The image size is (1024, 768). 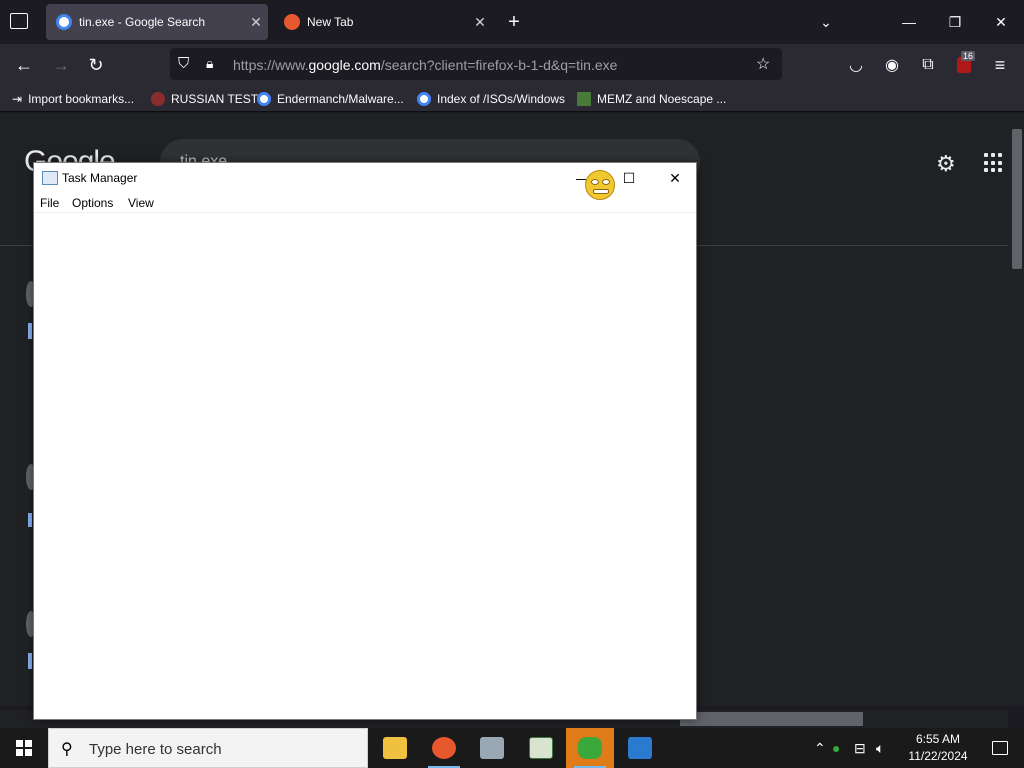 What do you see at coordinates (823, 748) in the screenshot?
I see `chevron-up-icon: ⌃` at bounding box center [823, 748].